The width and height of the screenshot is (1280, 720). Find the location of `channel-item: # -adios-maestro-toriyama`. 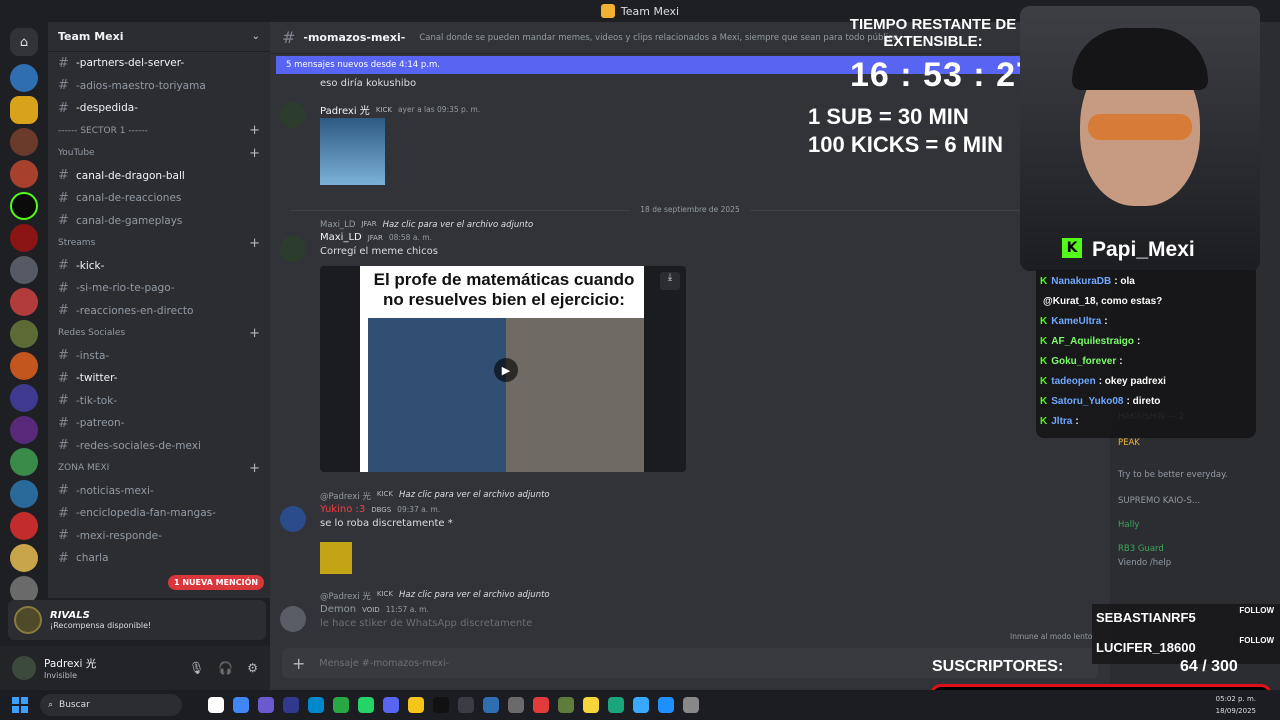

channel-item: # -adios-maestro-toriyama is located at coordinates (159, 86).